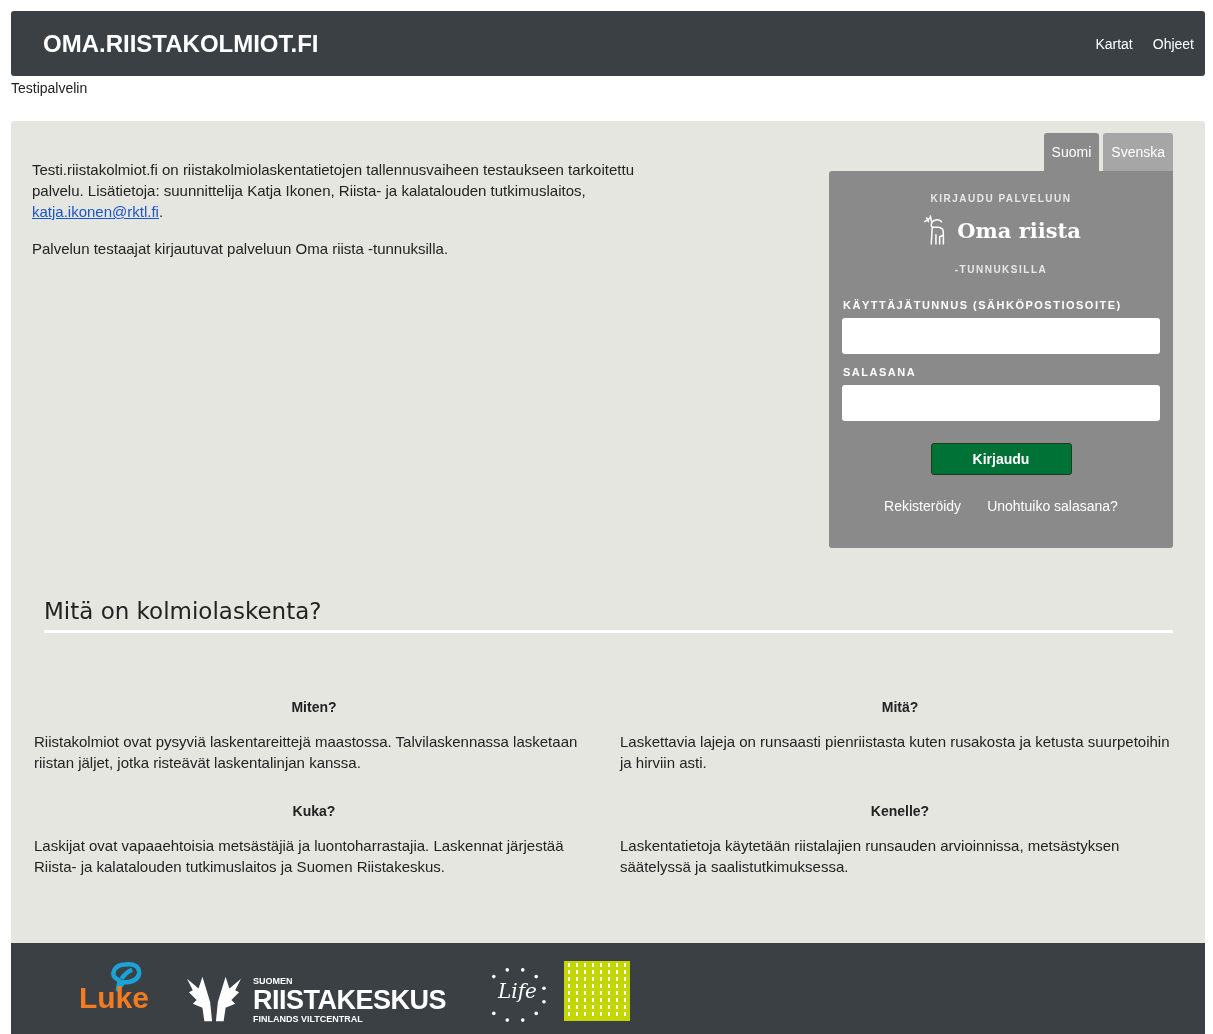  I want to click on field-label: SALASANA, so click(880, 372).